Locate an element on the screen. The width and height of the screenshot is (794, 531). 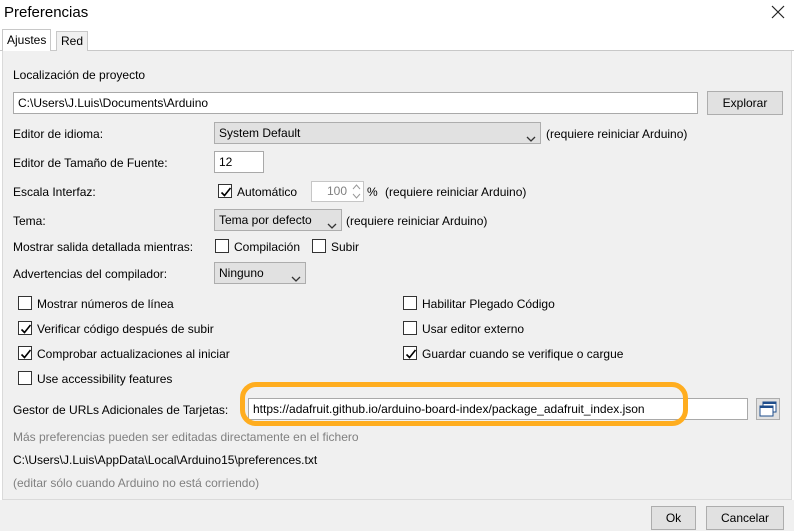
scale-auto-checkbox is located at coordinates (225, 191).